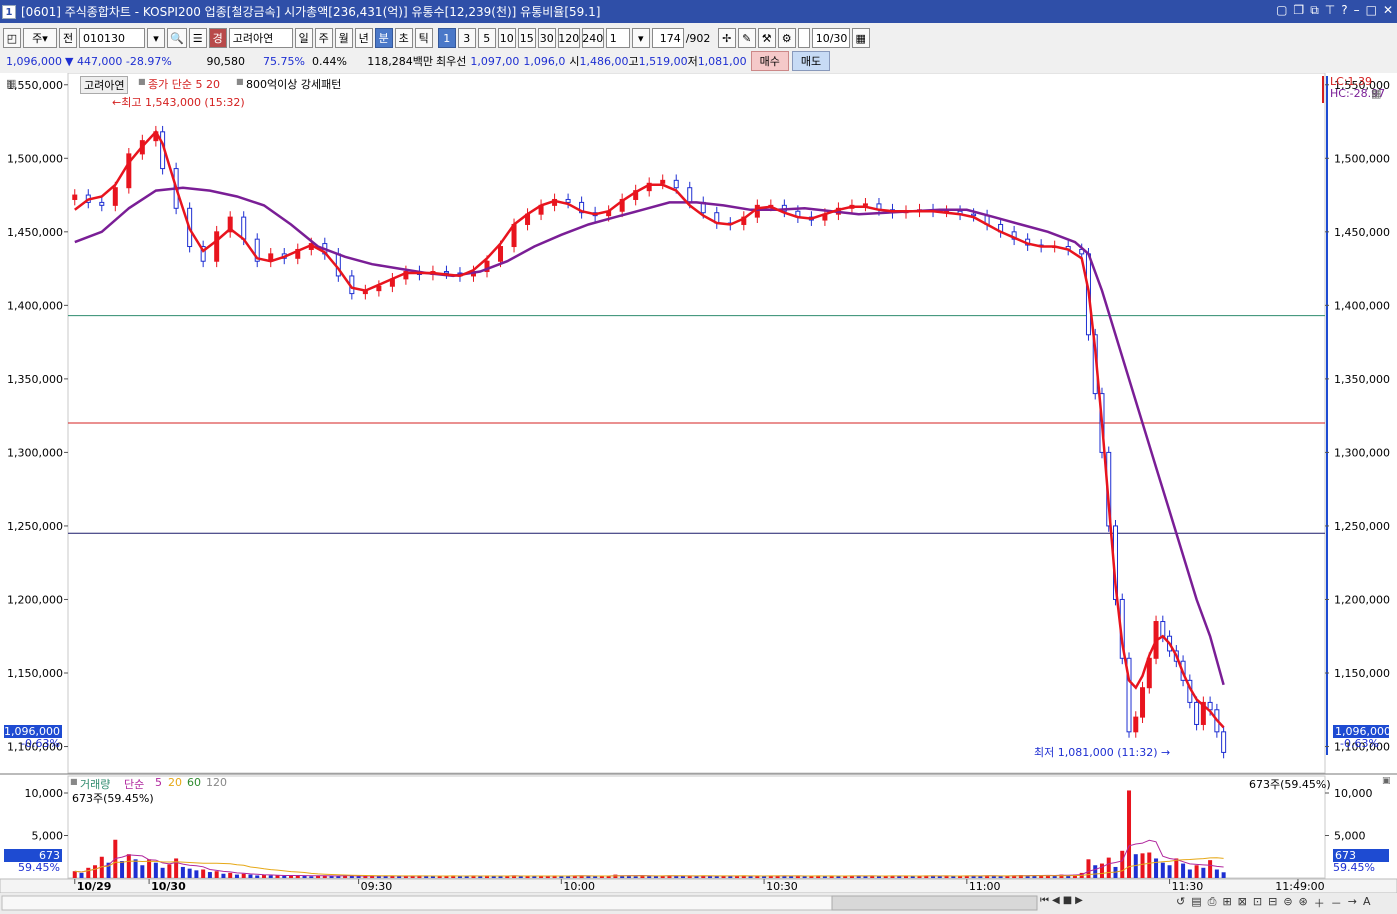 The height and width of the screenshot is (914, 1397). I want to click on date-input: 10/30, so click(830, 38).